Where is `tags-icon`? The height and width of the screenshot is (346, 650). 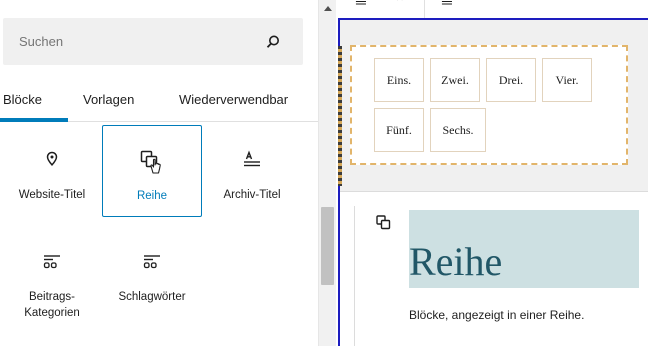
tags-icon is located at coordinates (151, 262).